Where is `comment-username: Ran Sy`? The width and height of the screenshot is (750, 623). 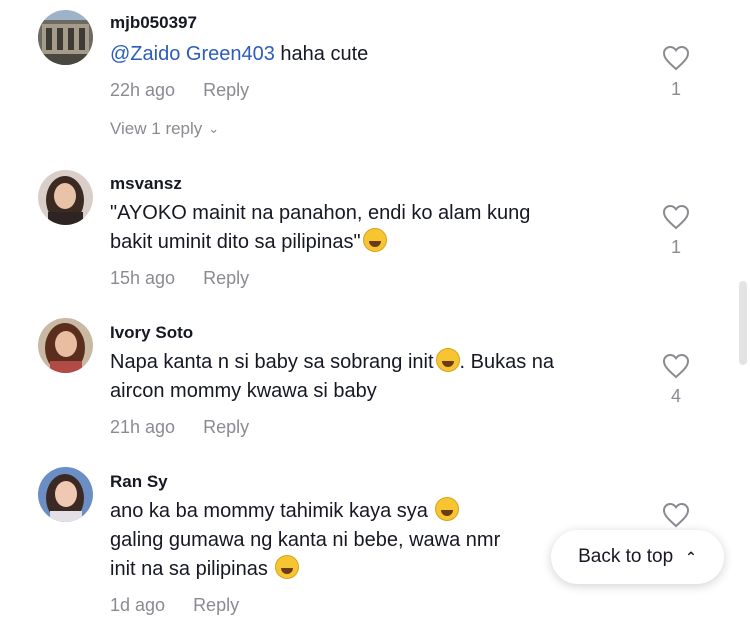
comment-username: Ran Sy is located at coordinates (139, 482).